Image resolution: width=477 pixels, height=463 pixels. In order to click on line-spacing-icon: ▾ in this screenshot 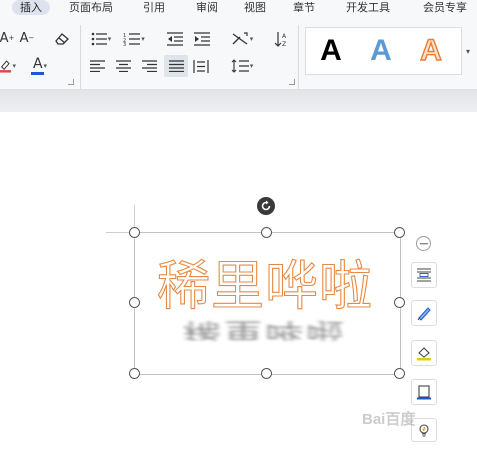, I will do `click(242, 66)`.